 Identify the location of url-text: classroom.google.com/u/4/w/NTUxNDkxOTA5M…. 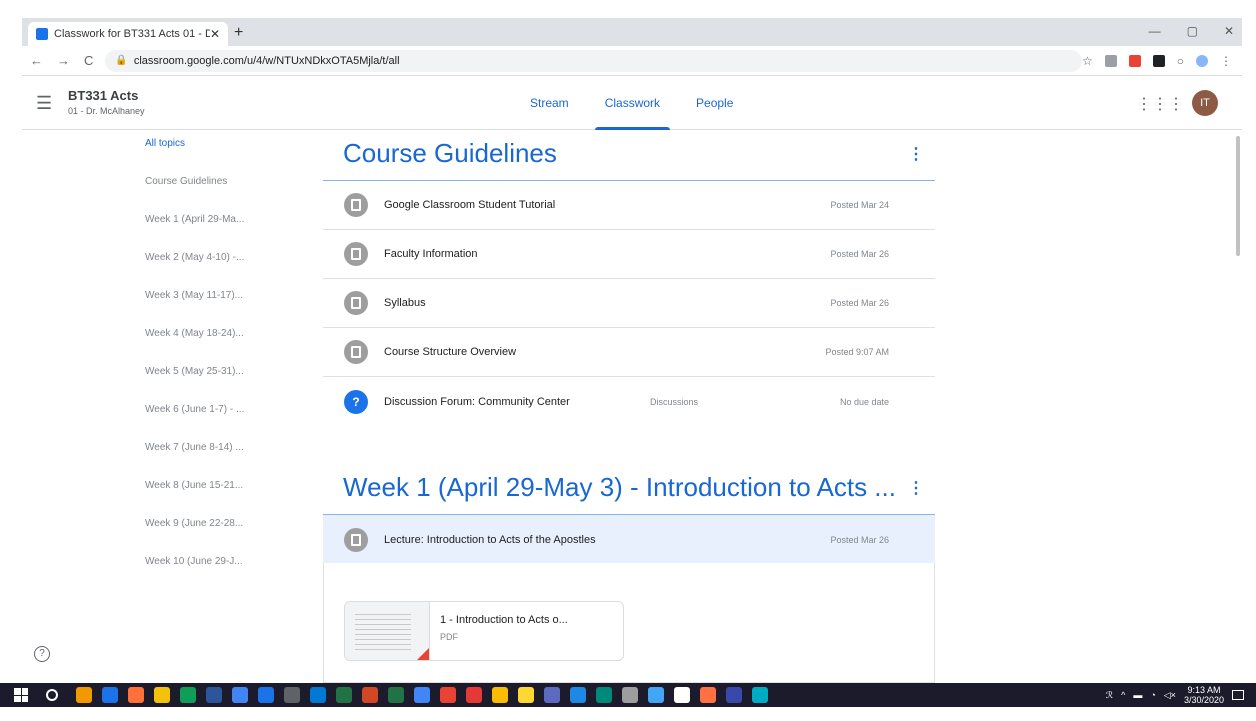
(266, 60).